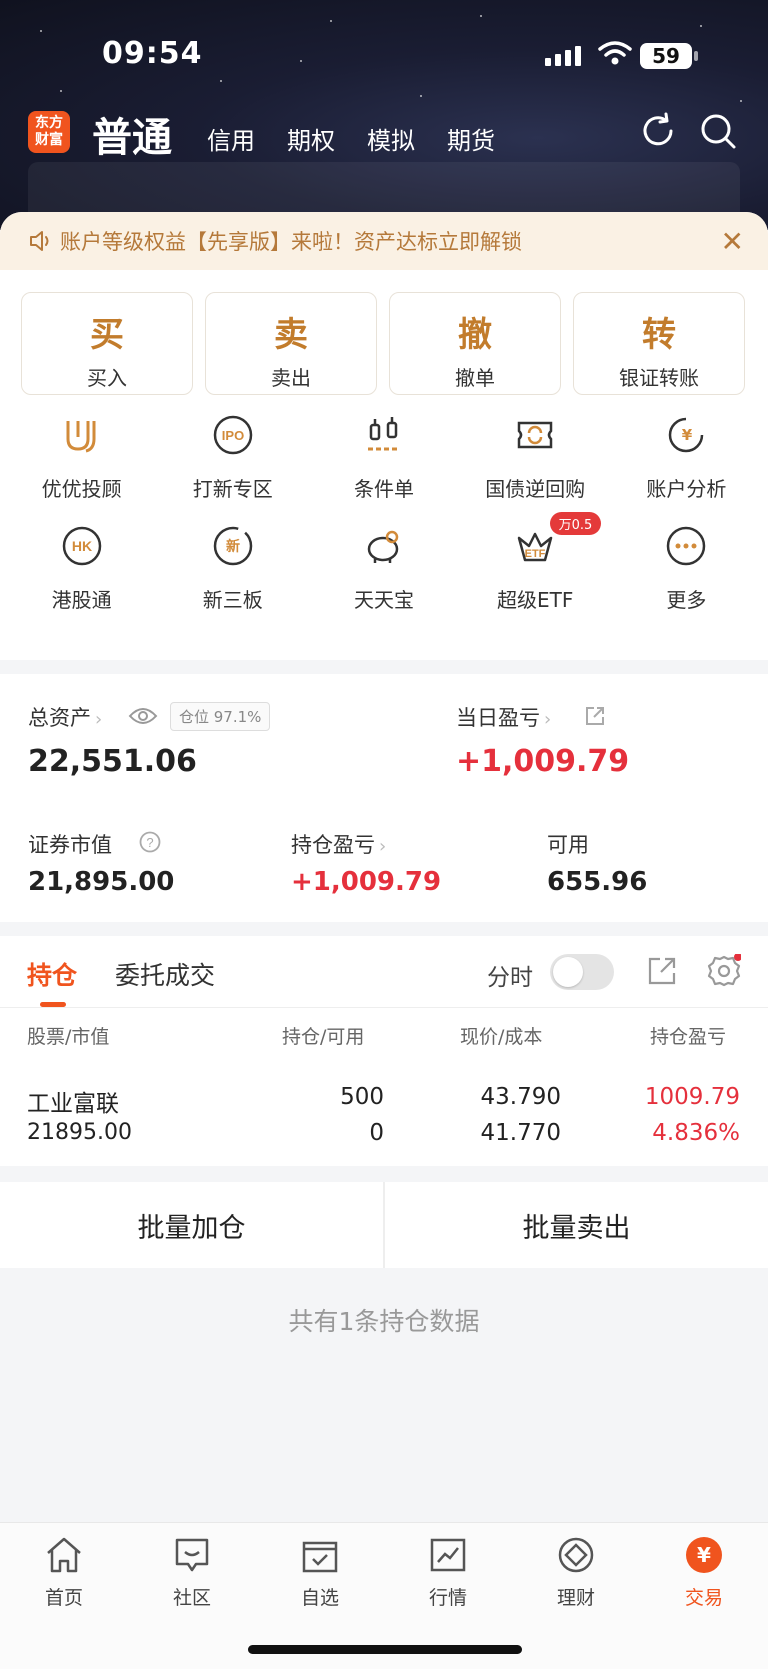 This screenshot has width=768, height=1669. What do you see at coordinates (291, 242) in the screenshot?
I see `notice-text: 账户等级权益【先享版】来啦！资产达标立即解锁` at bounding box center [291, 242].